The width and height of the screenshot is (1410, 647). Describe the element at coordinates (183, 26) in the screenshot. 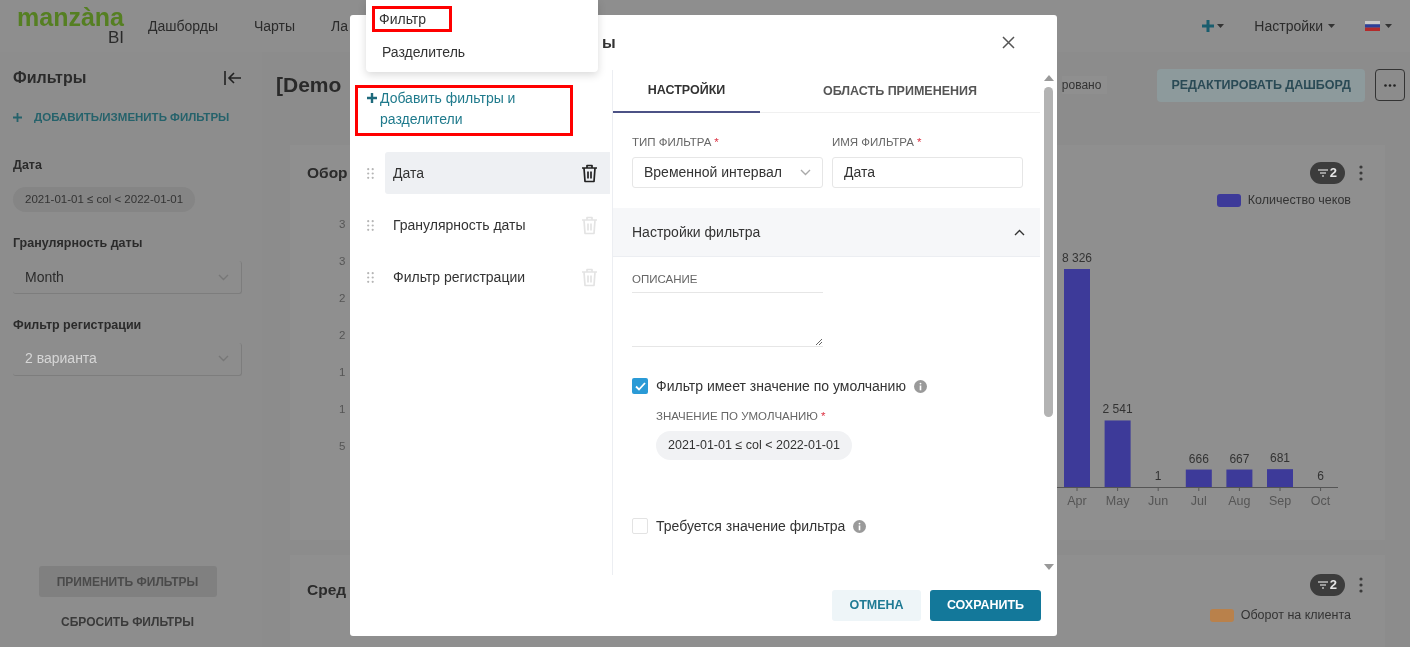

I see `nav-item: Дашборды` at that location.